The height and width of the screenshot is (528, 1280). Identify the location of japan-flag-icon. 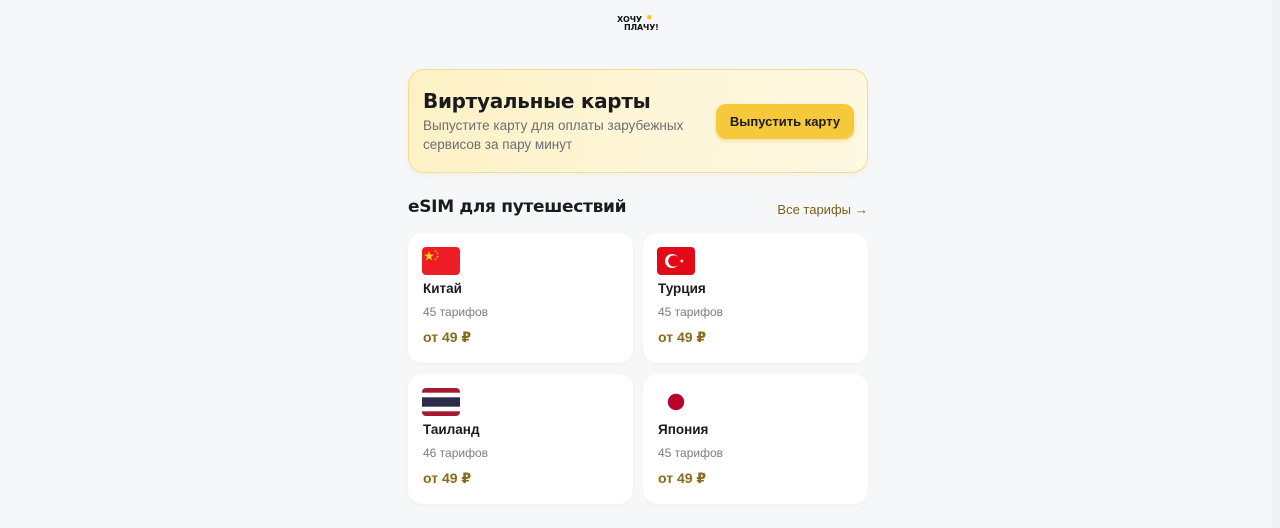
(676, 402).